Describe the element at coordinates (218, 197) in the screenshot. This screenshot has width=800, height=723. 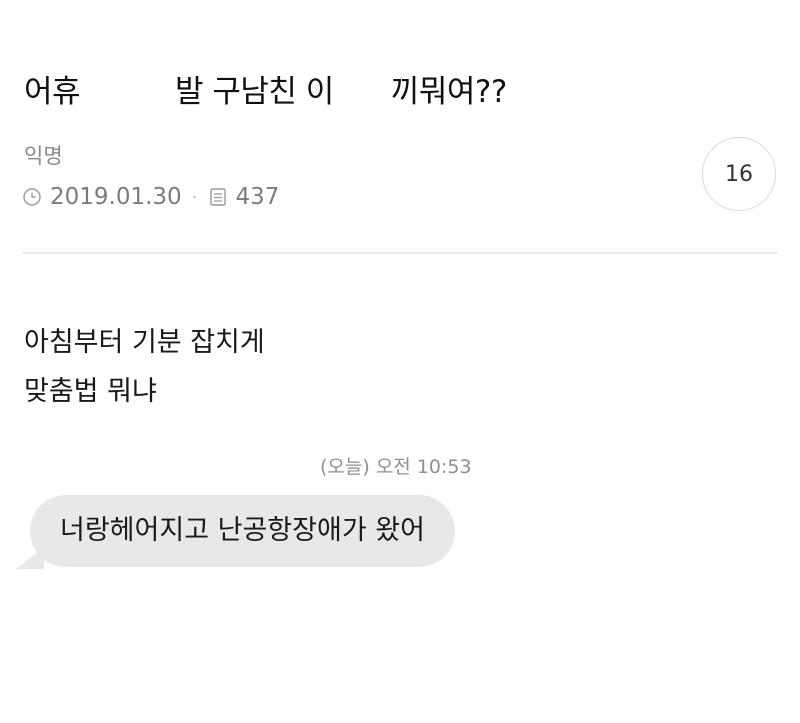
I see `document-icon` at that location.